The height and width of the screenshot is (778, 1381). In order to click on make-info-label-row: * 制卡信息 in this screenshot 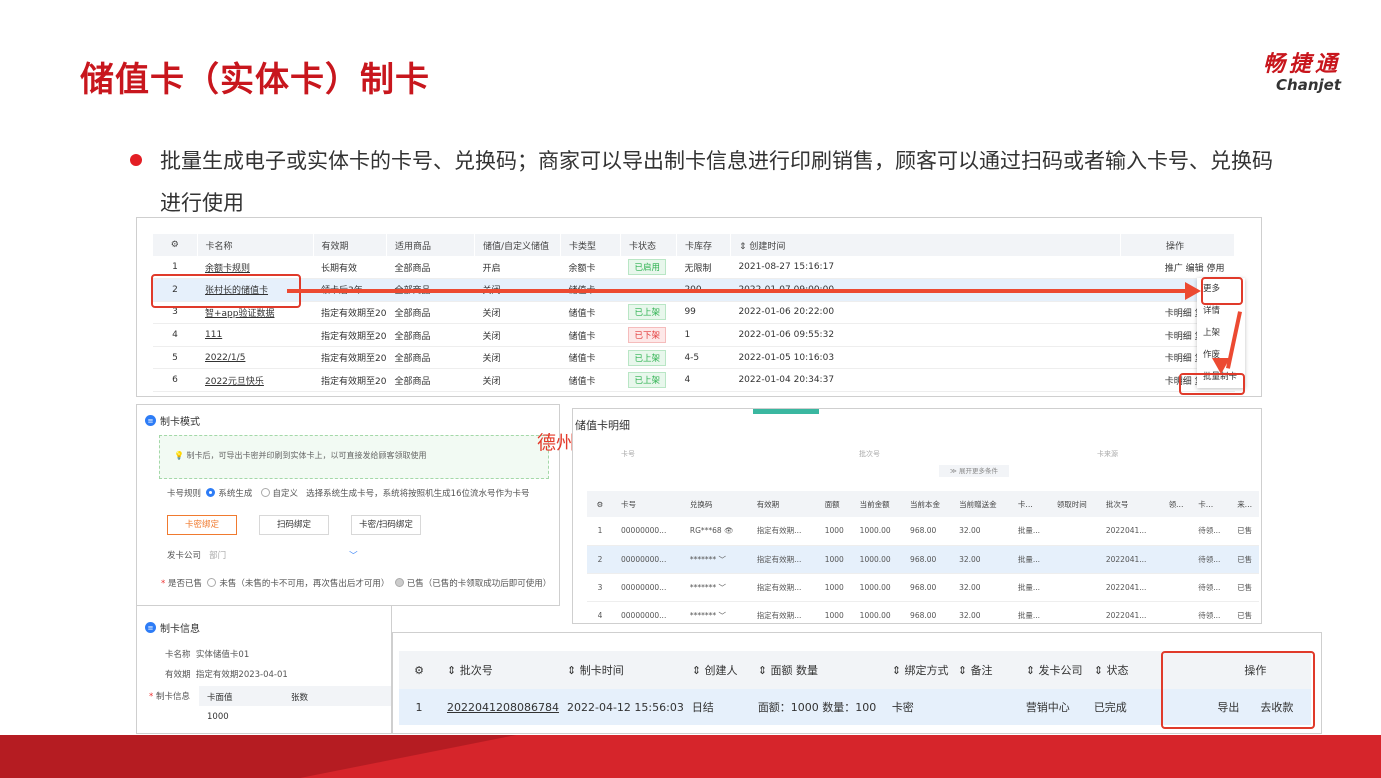, I will do `click(169, 696)`.